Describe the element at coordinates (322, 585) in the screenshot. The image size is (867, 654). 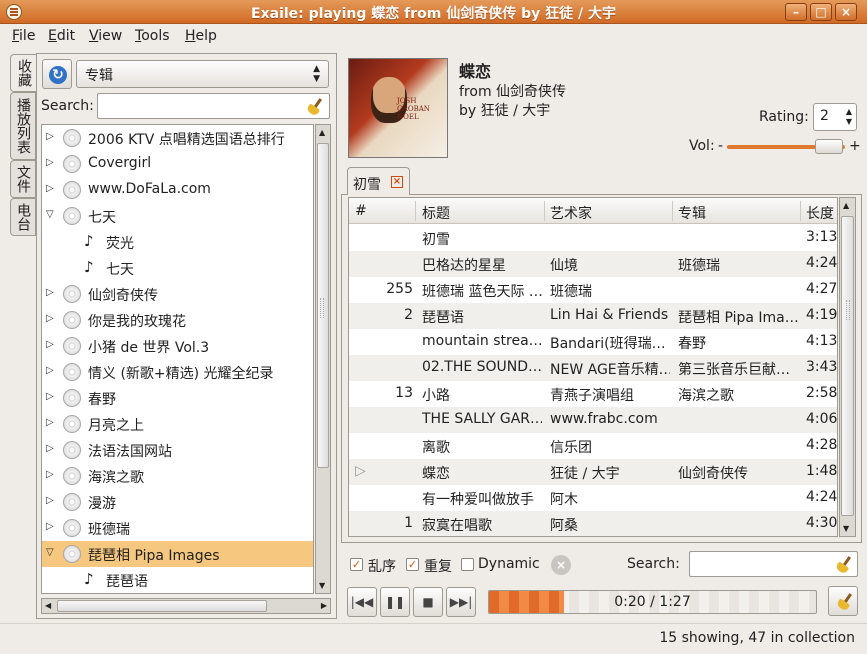
I see `scroll-down-icon: ▼` at that location.